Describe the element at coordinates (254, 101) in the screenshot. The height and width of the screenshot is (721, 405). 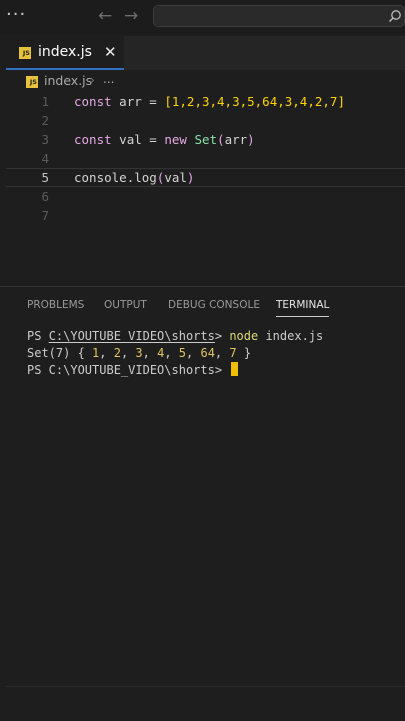
I see `array-literal: 1,2,3,4,3,5,64,3,4,2,7` at that location.